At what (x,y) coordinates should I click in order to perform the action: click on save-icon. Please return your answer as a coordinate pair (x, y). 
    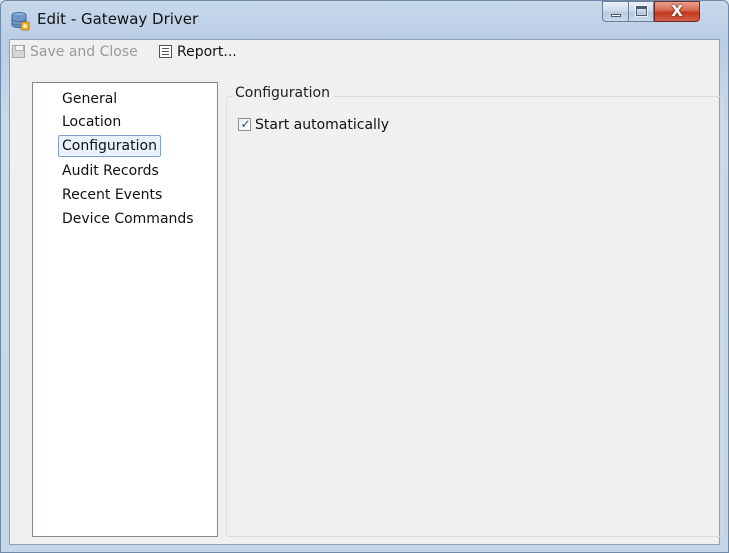
    Looking at the image, I should click on (18, 51).